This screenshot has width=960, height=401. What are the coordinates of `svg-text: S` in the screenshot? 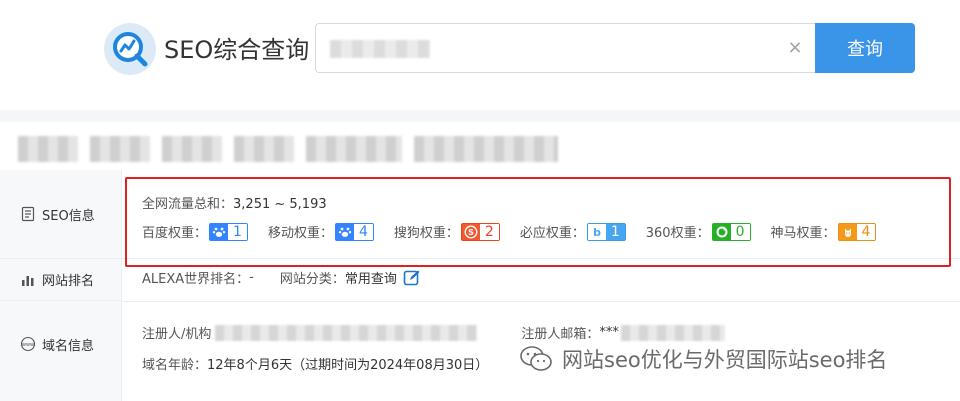 It's located at (471, 232).